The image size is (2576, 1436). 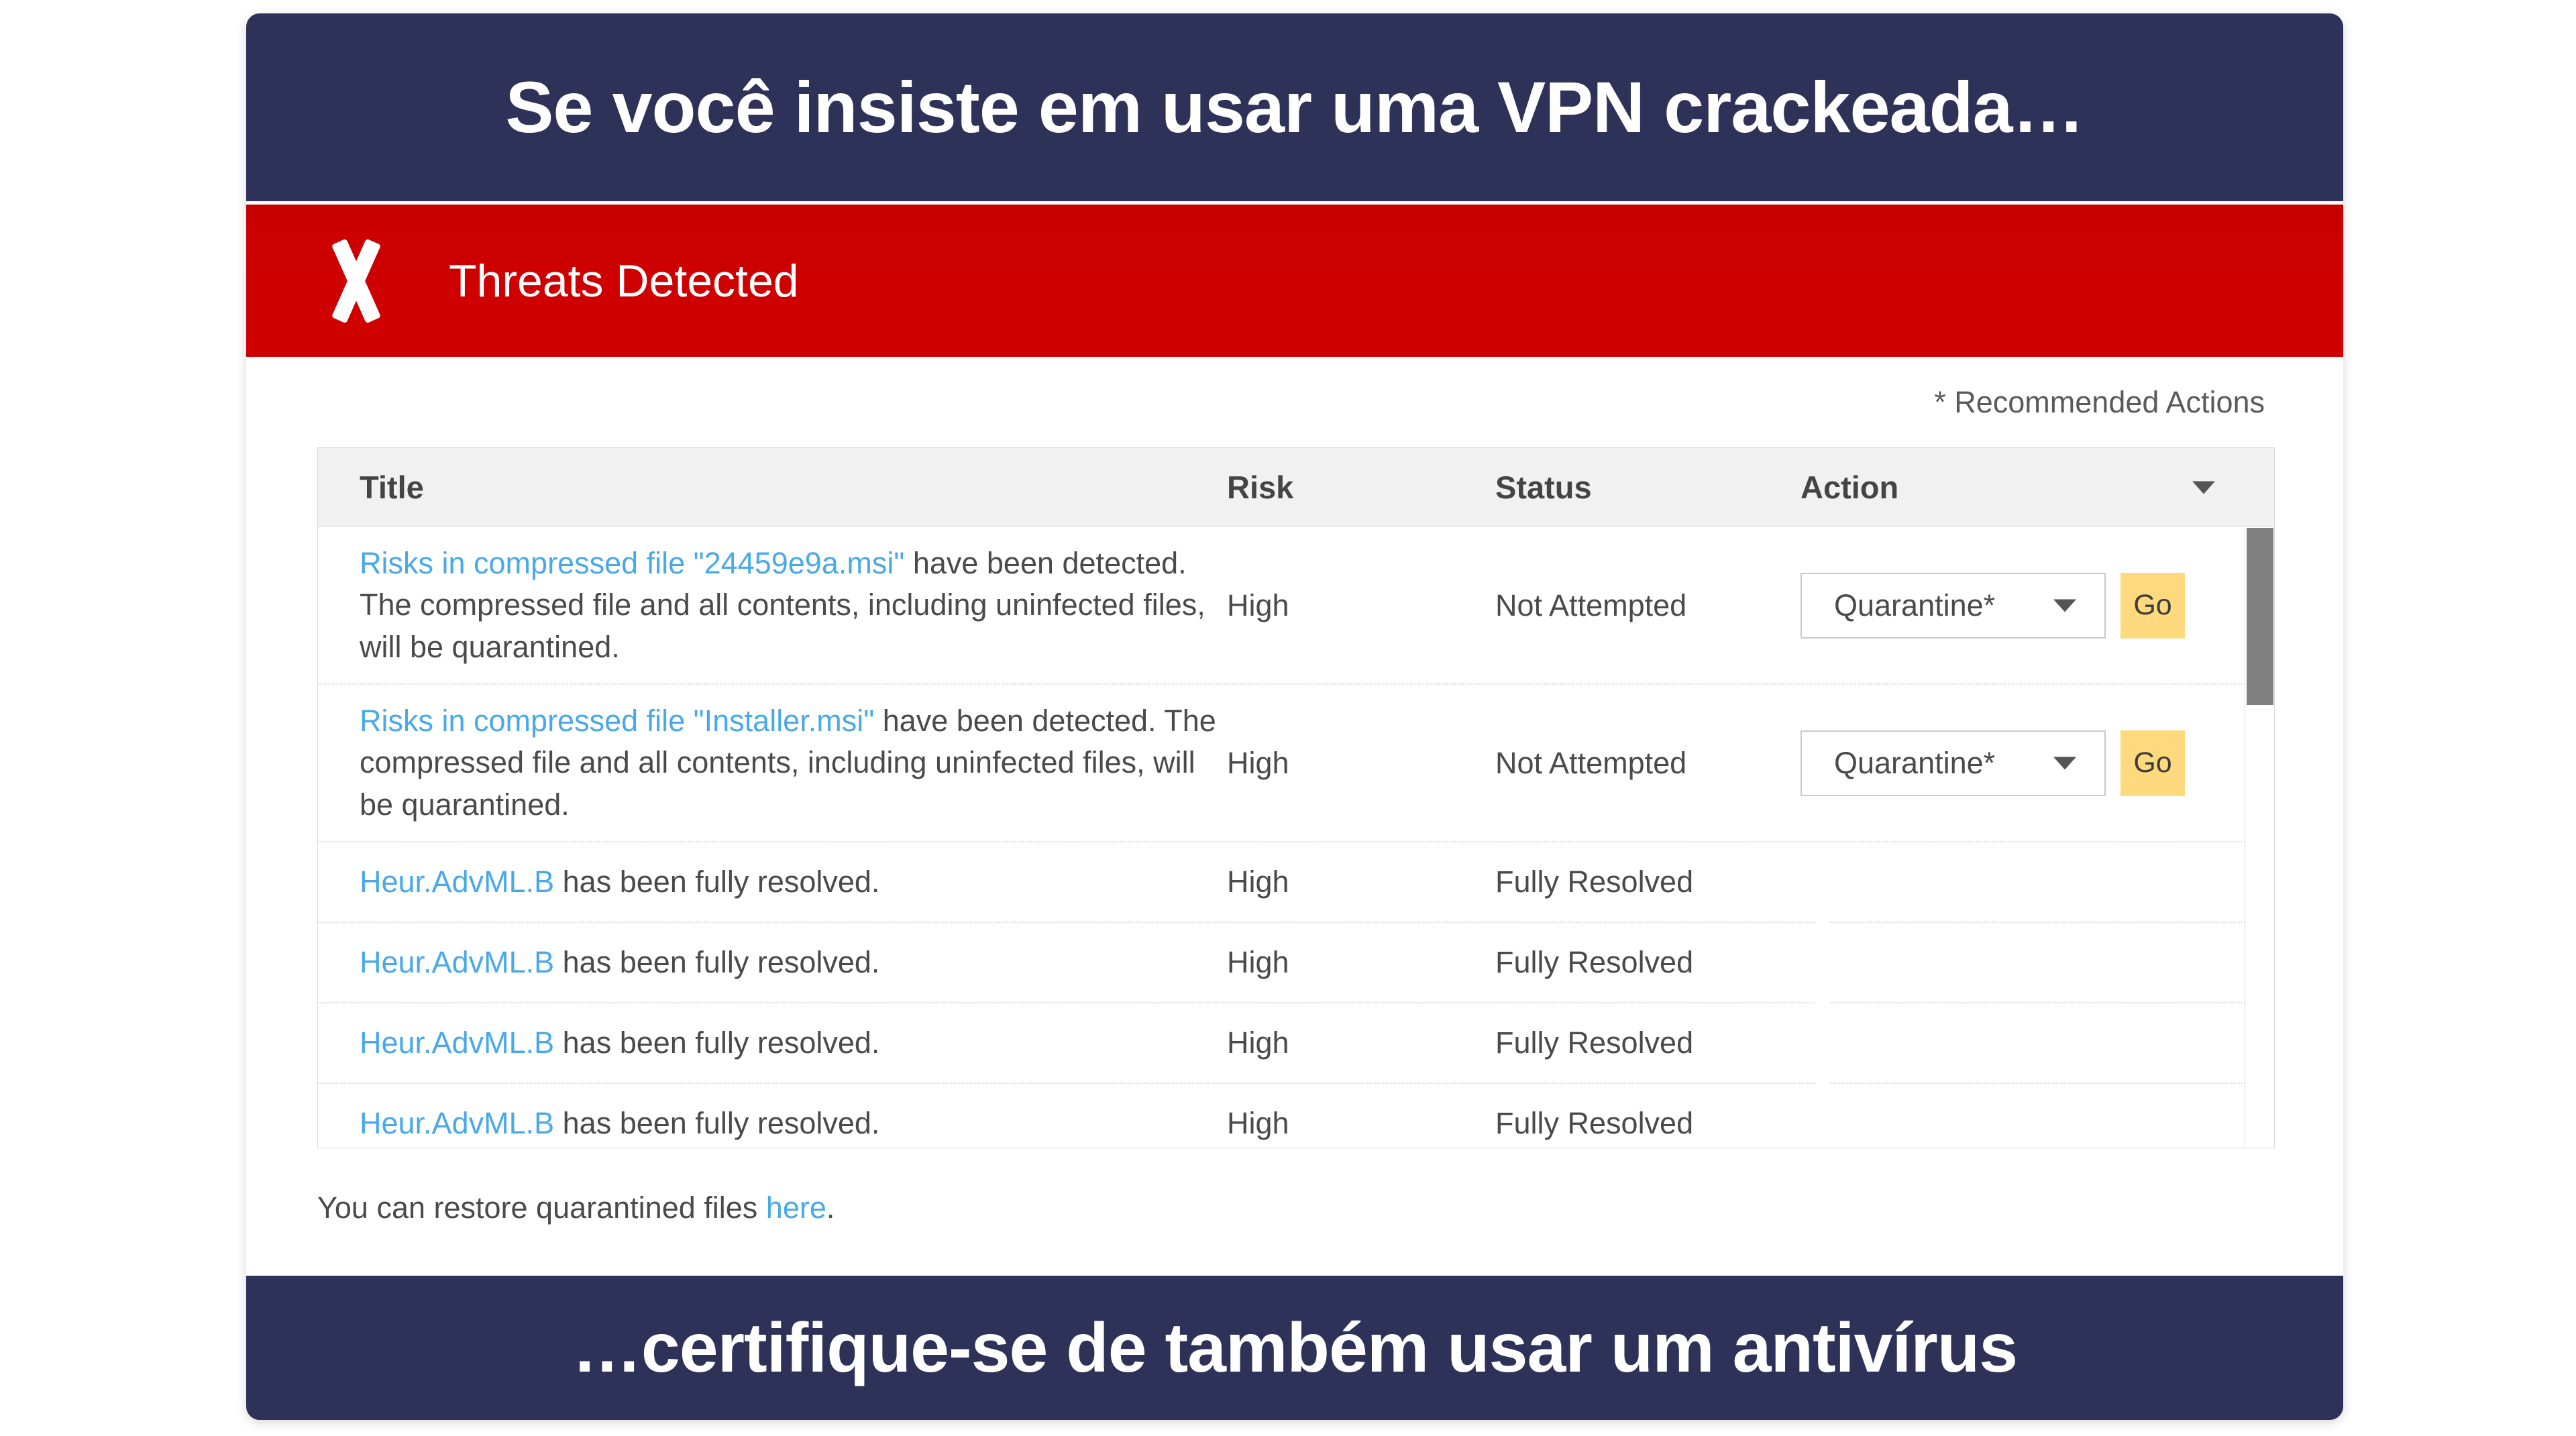 I want to click on scrollbar-thumb, so click(x=2260, y=616).